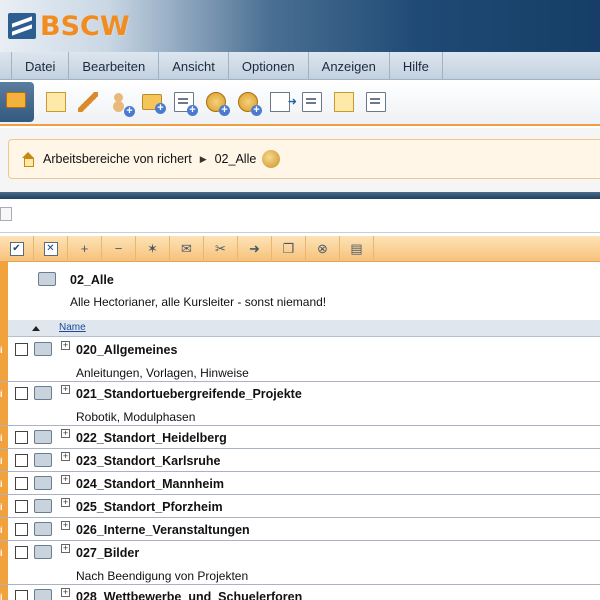 The width and height of the screenshot is (600, 600). I want to click on new-folder-icon, so click(154, 104).